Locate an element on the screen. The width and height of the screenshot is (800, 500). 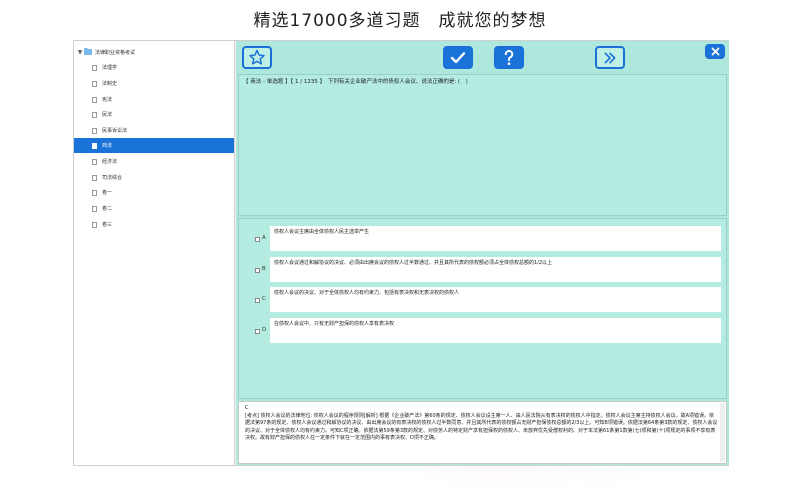
option-text: 债权人会议主席由全体债权人民主选举产生 is located at coordinates (322, 232).